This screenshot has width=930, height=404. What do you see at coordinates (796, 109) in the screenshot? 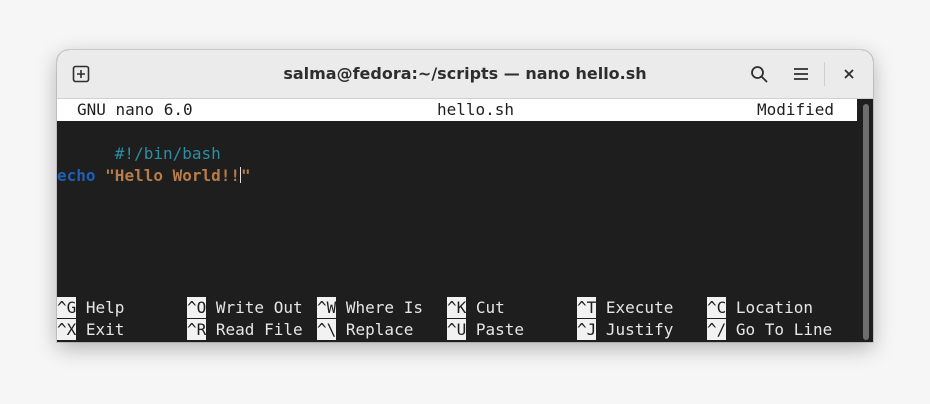
I see `nano-status: Modified` at bounding box center [796, 109].